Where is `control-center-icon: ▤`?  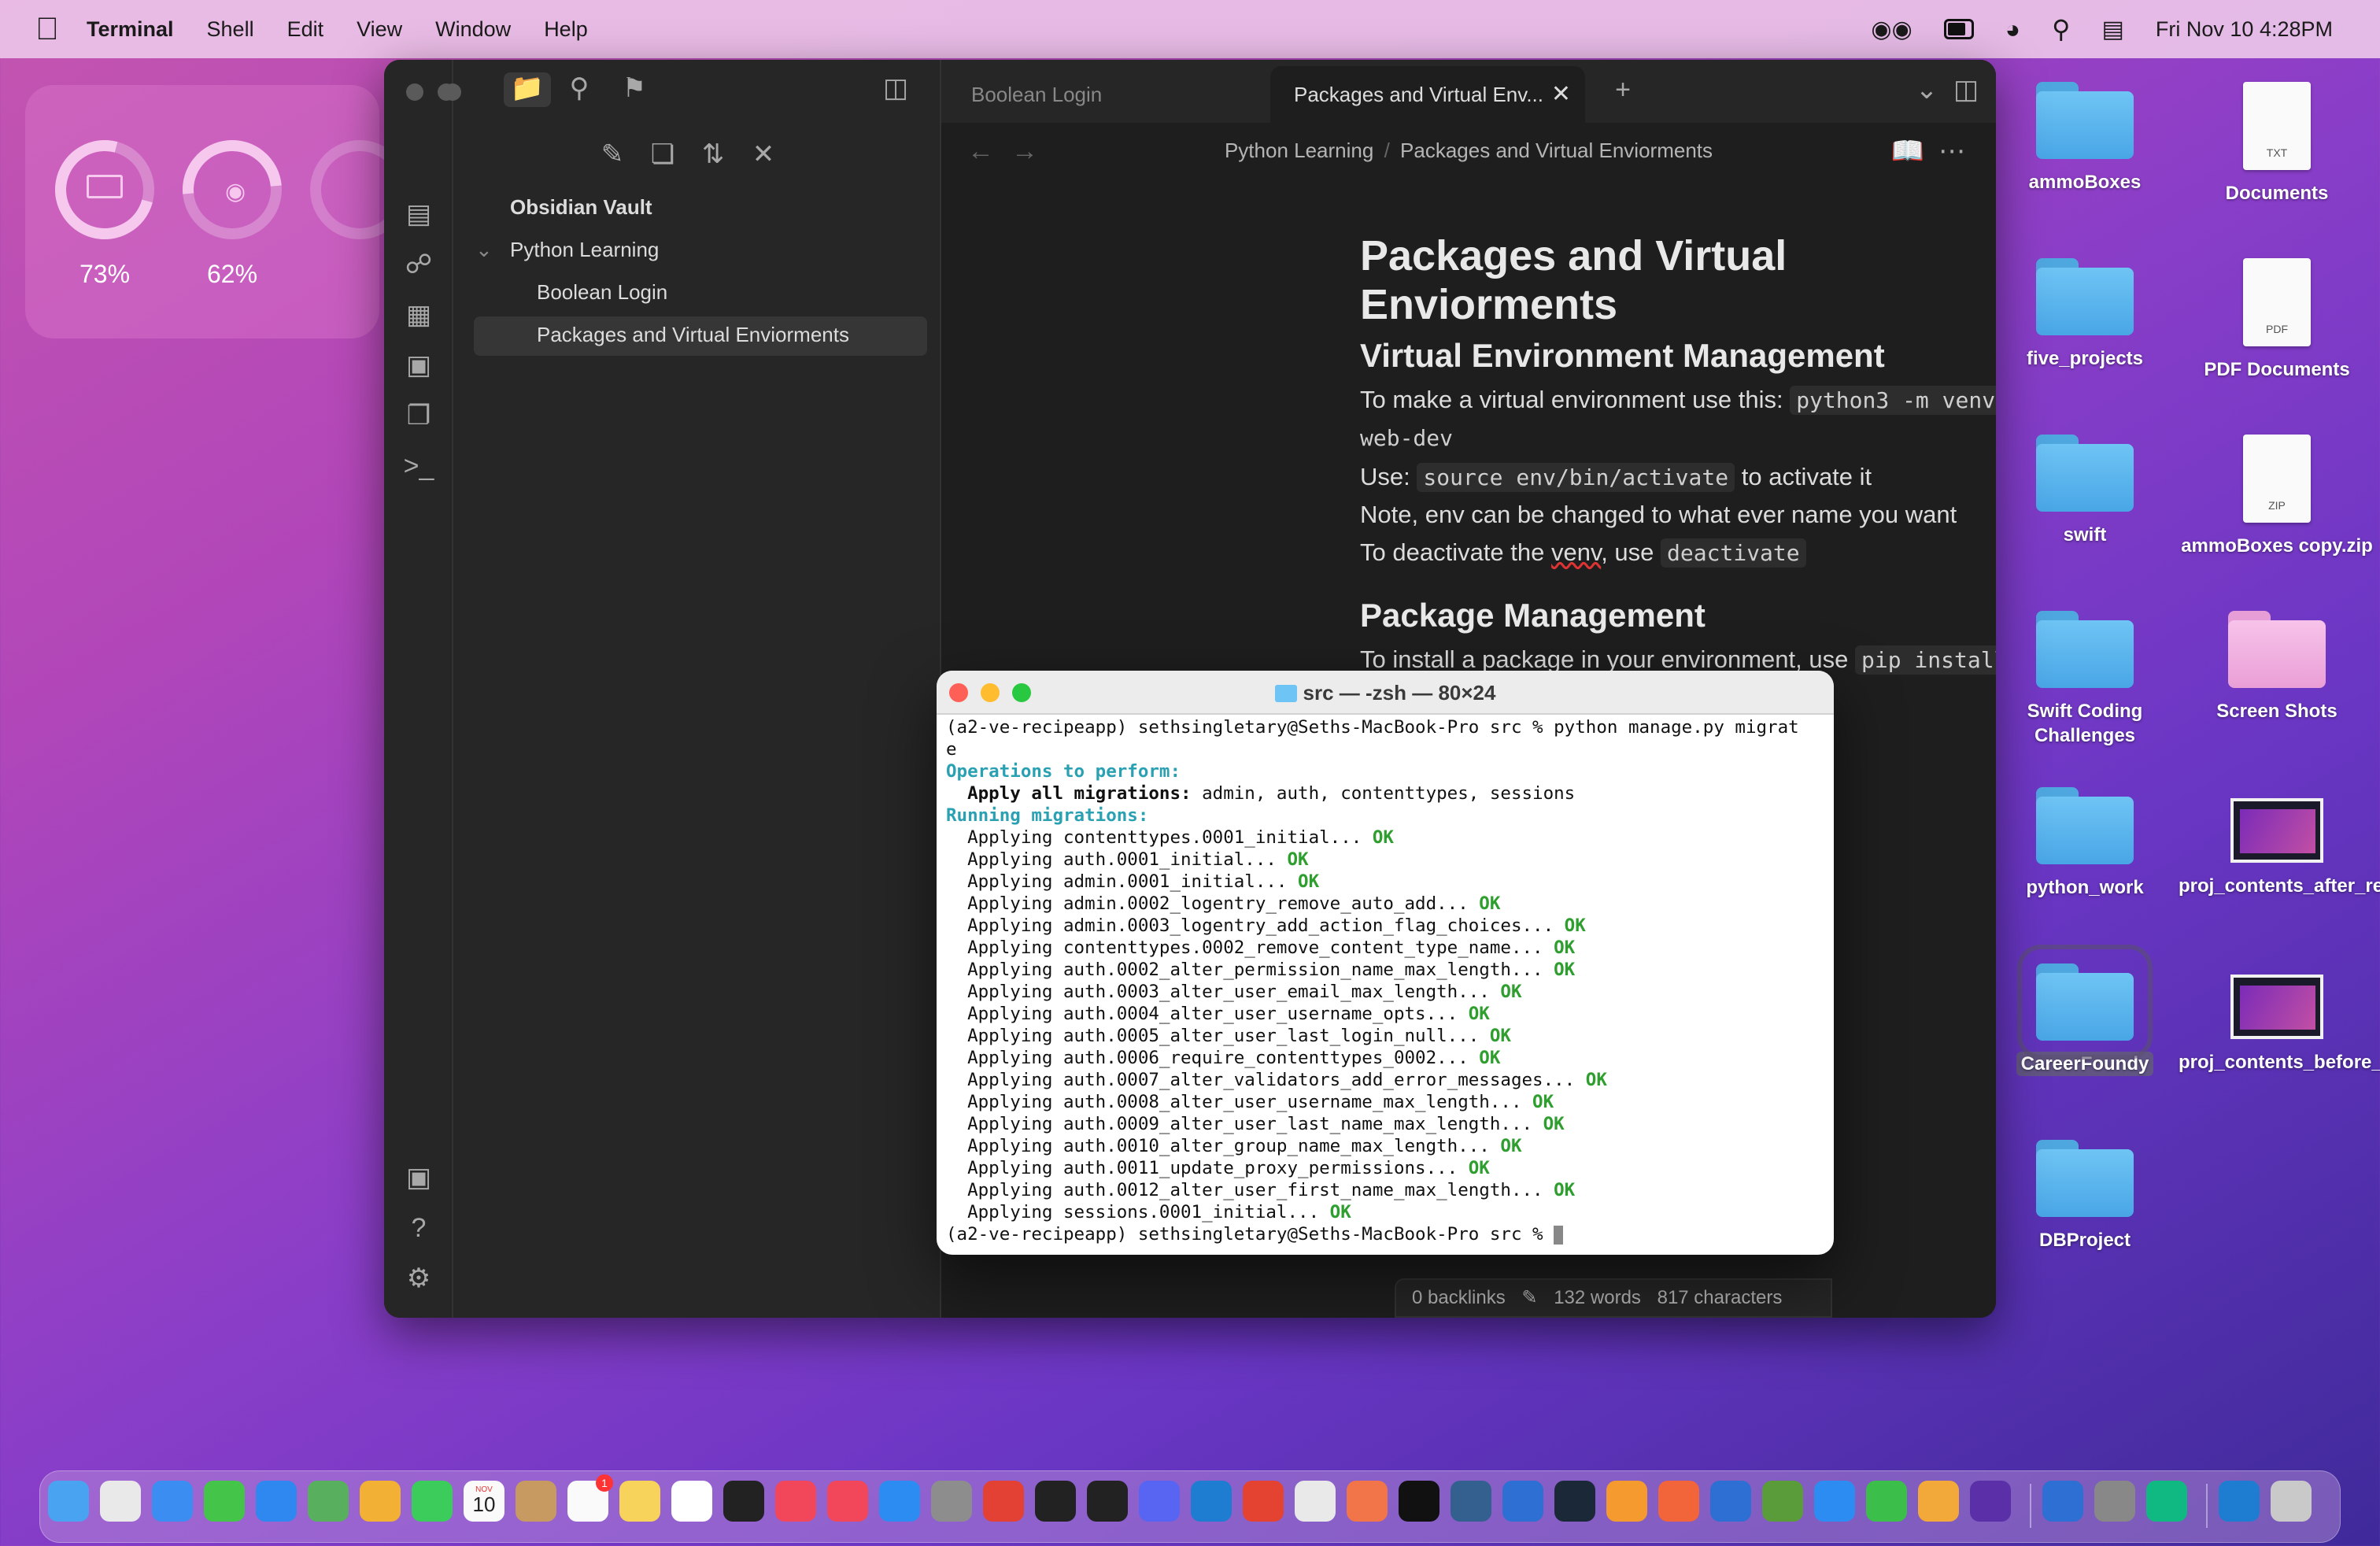
control-center-icon: ▤ is located at coordinates (2113, 29).